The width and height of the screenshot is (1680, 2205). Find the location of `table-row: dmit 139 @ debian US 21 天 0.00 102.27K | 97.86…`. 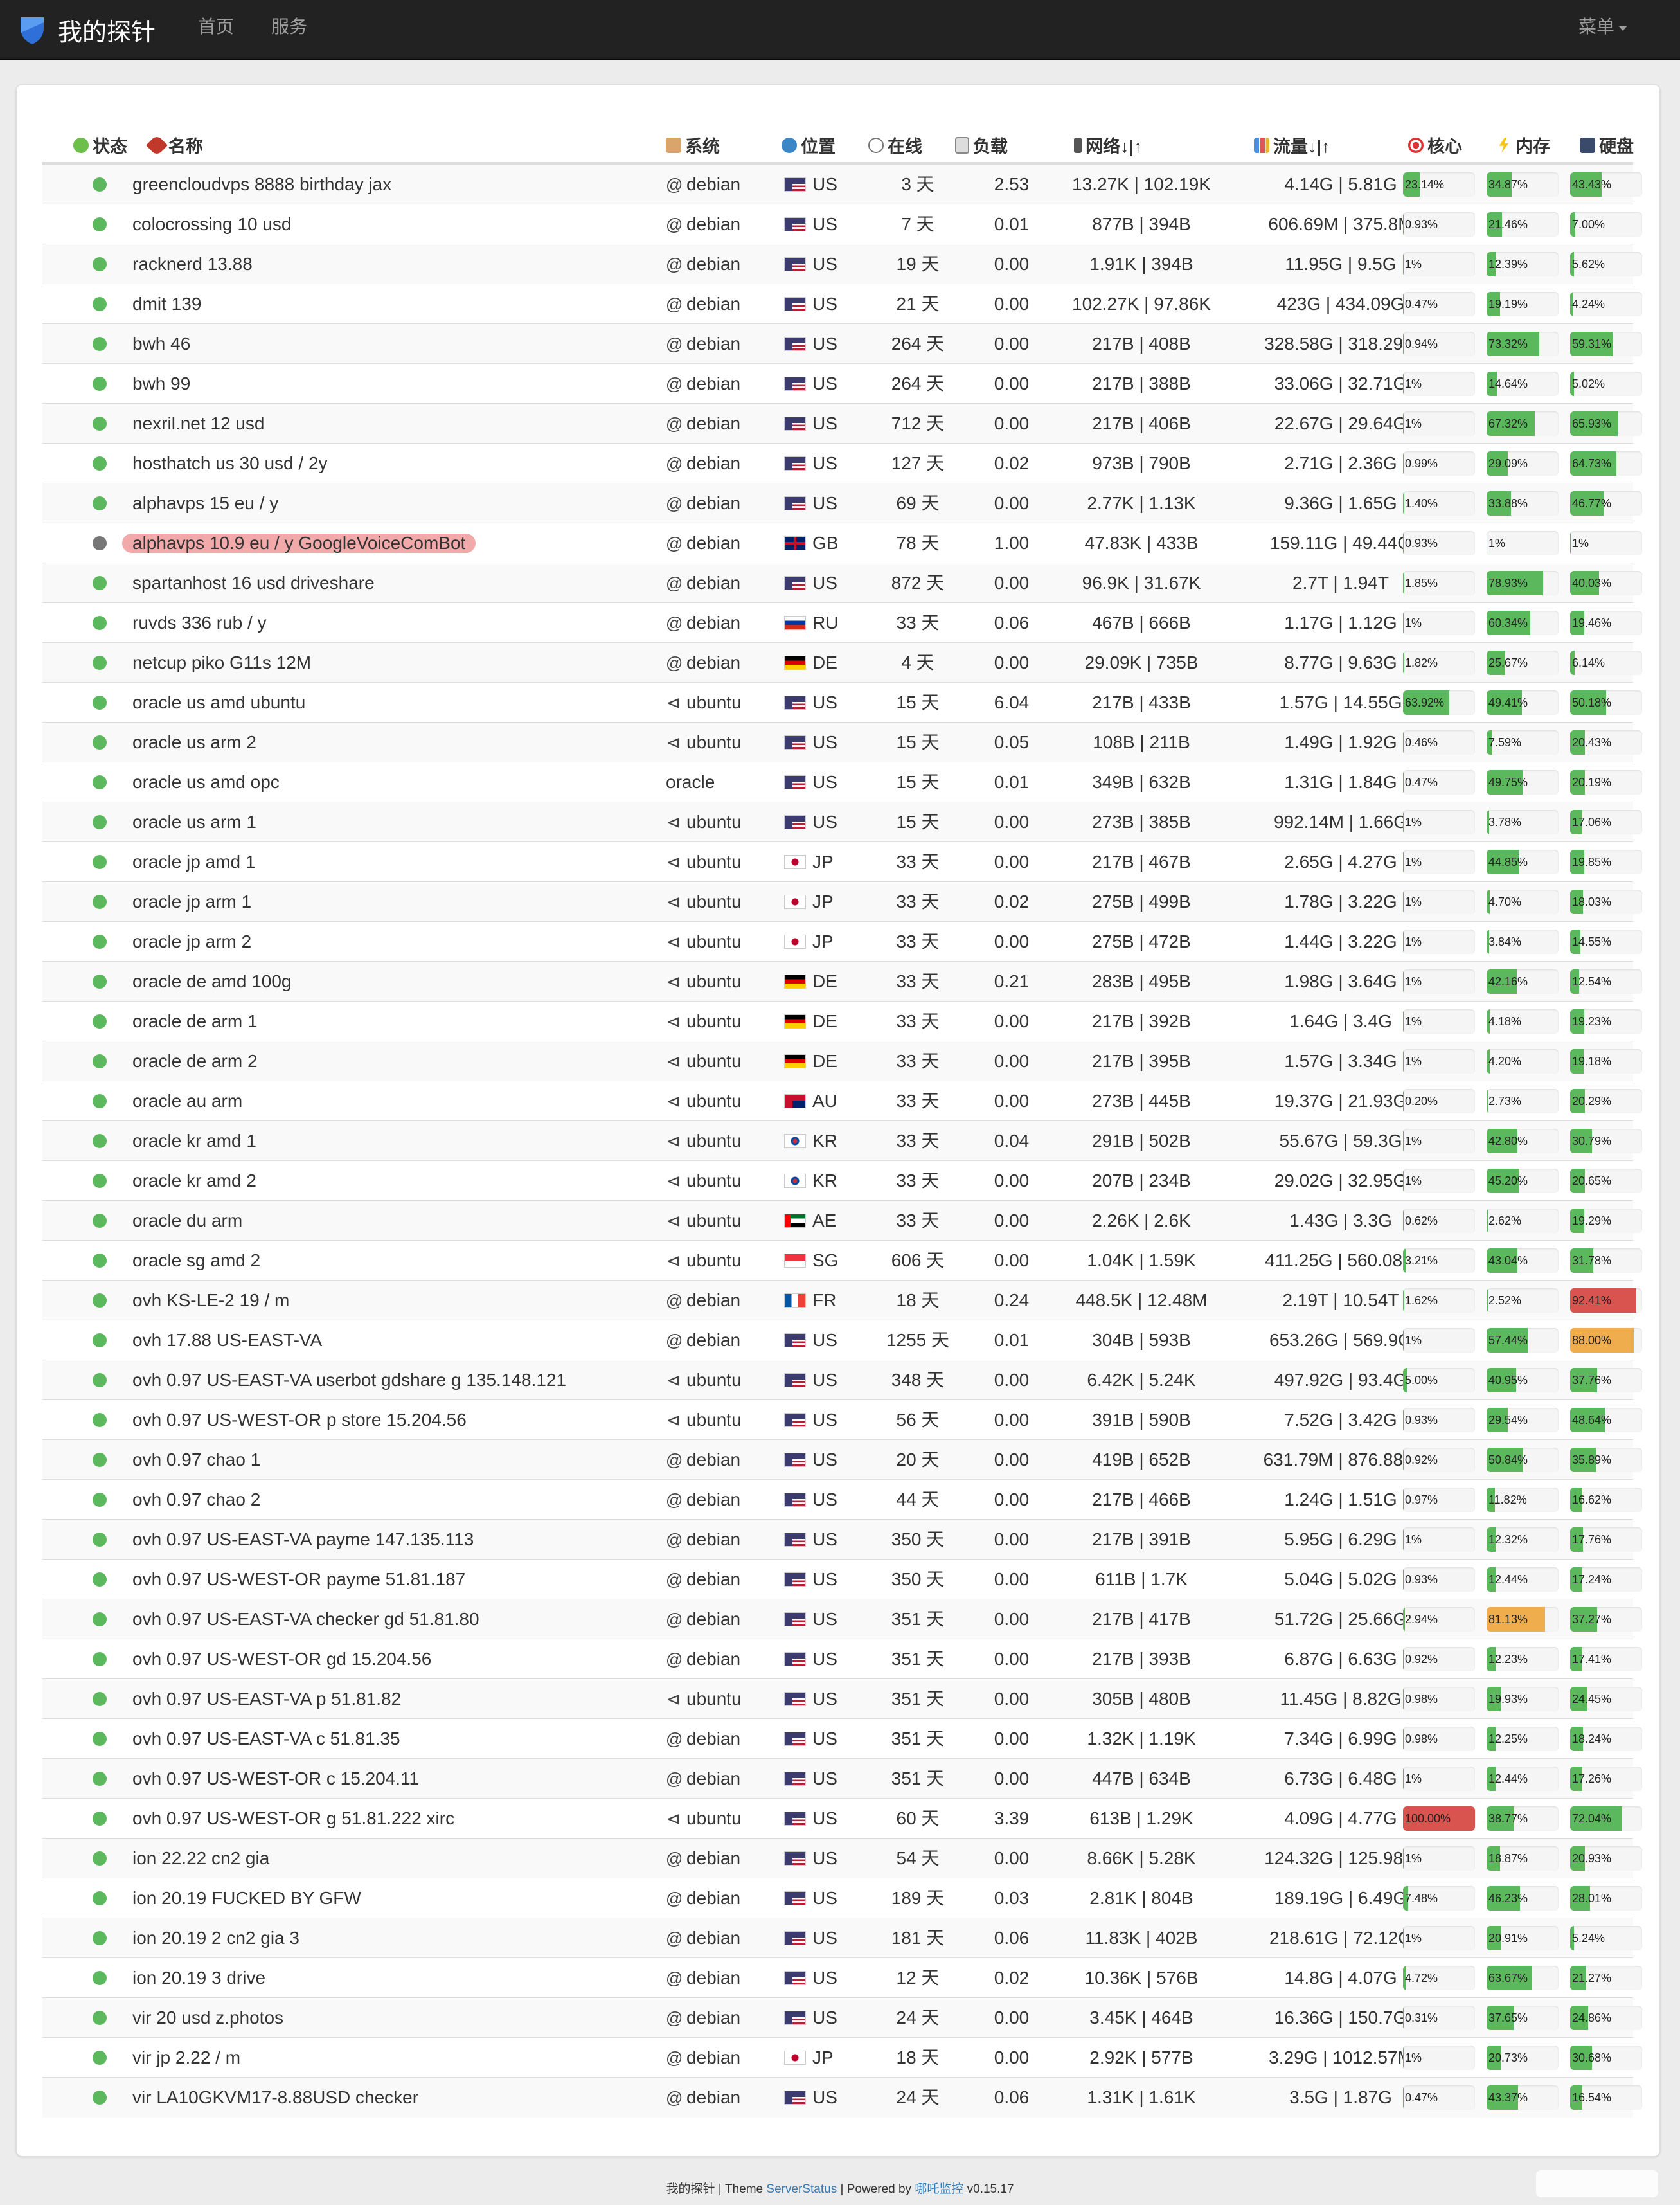

table-row: dmit 139 @ debian US 21 天 0.00 102.27K | 97.86… is located at coordinates (842, 304).